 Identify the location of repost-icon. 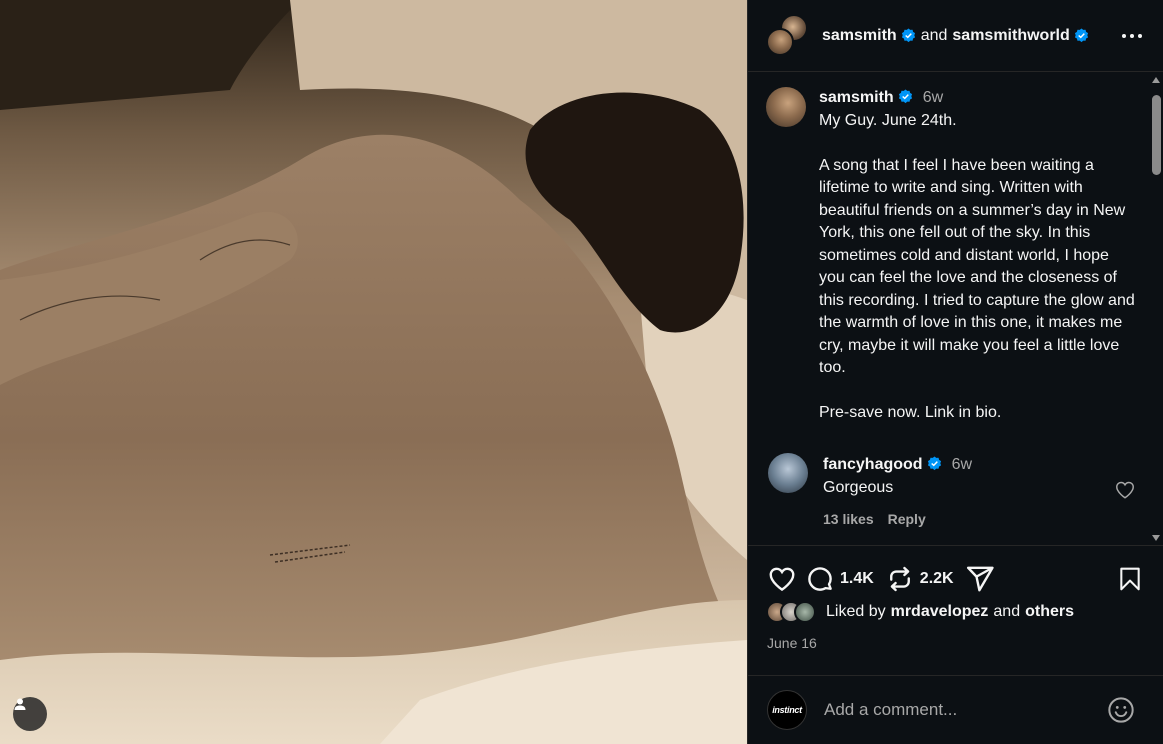
(899, 579).